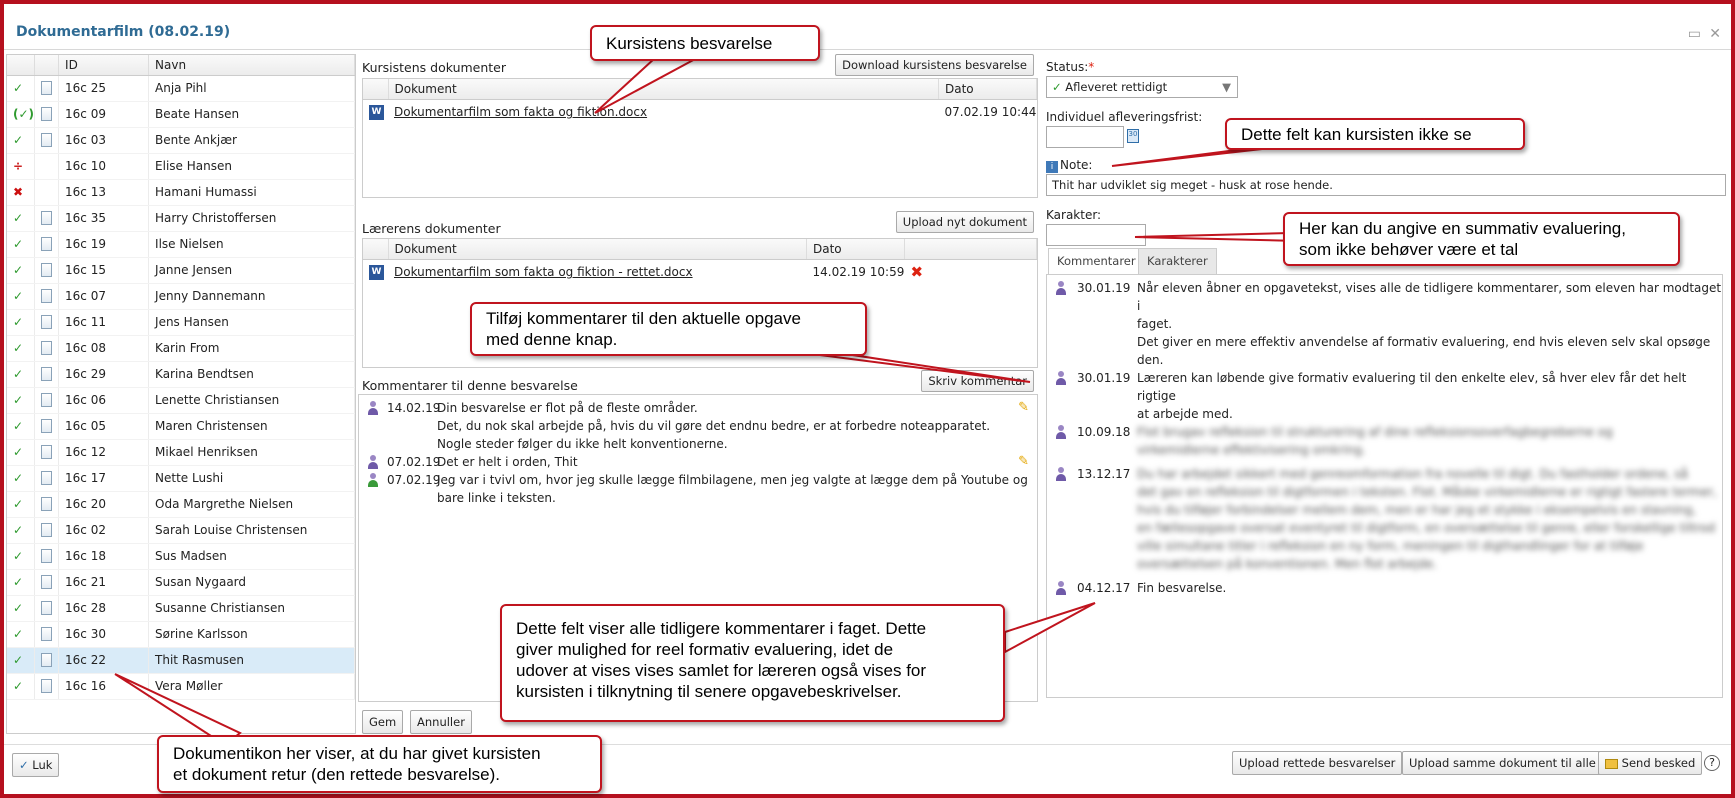  I want to click on tab-comments: Kommentarer, so click(1096, 261).